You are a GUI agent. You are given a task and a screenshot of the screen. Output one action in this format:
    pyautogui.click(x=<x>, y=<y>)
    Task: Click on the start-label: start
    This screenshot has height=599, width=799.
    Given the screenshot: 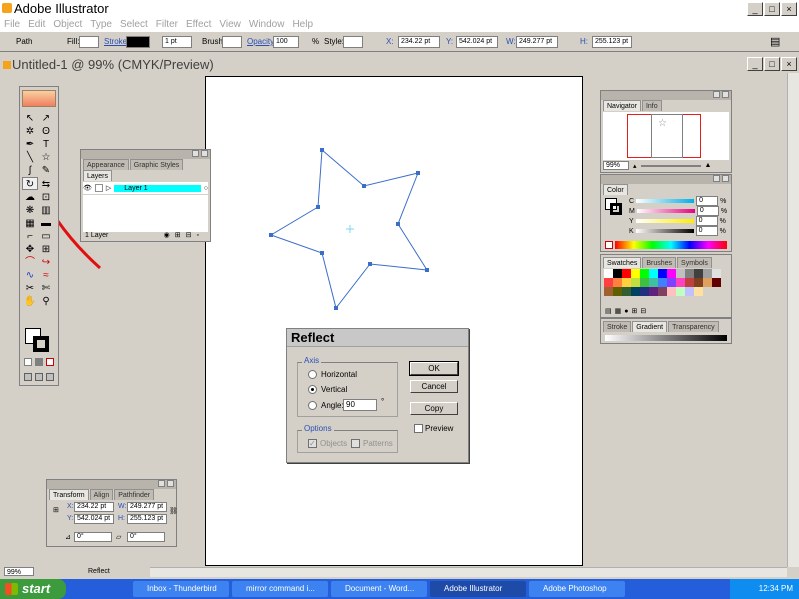 What is the action you would take?
    pyautogui.click(x=36, y=588)
    